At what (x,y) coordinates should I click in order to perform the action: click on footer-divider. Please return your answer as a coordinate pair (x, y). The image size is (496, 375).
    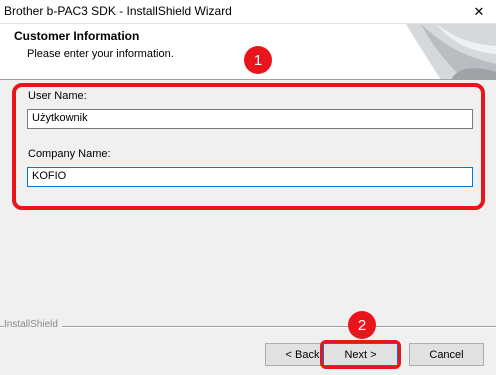
    Looking at the image, I should click on (248, 327).